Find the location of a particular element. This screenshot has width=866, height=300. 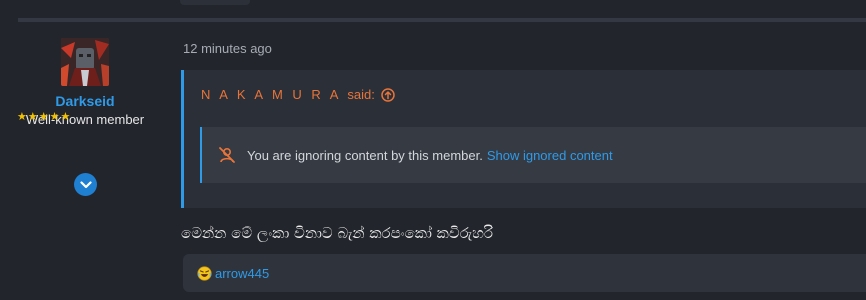

chevron-down-icon is located at coordinates (85, 184).